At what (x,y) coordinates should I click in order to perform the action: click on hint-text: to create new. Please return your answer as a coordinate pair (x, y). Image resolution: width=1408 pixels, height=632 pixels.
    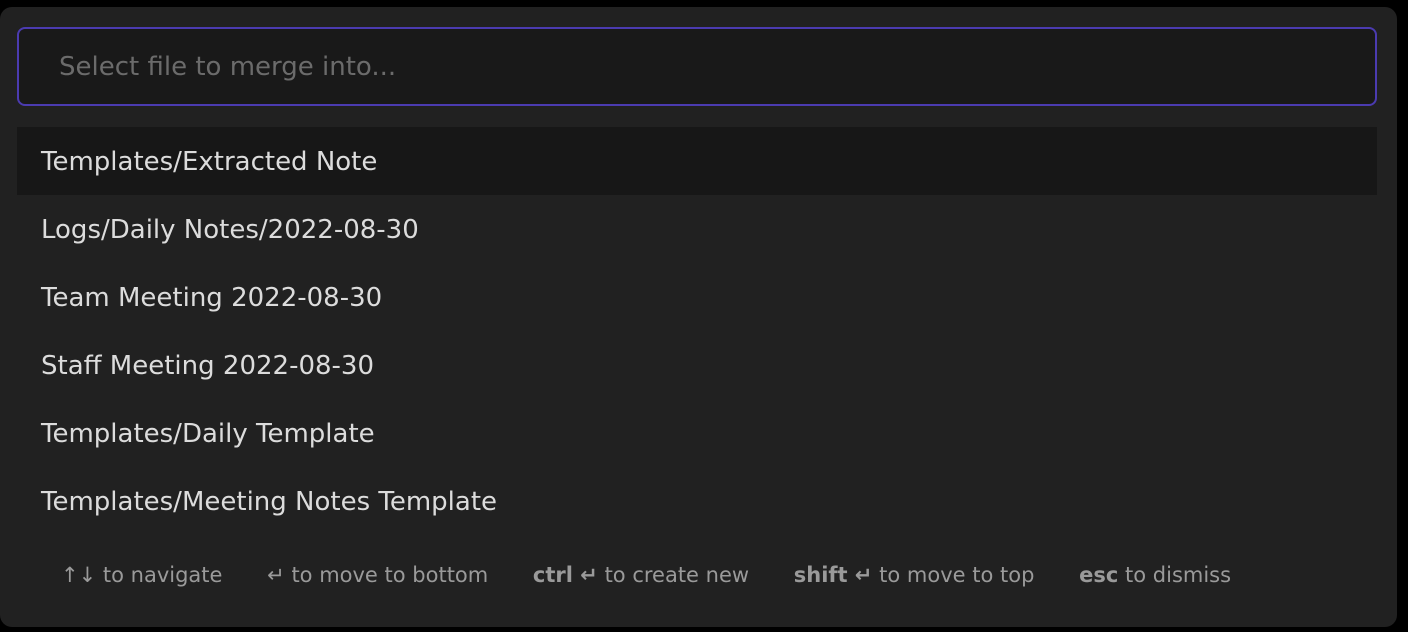
    Looking at the image, I should click on (677, 575).